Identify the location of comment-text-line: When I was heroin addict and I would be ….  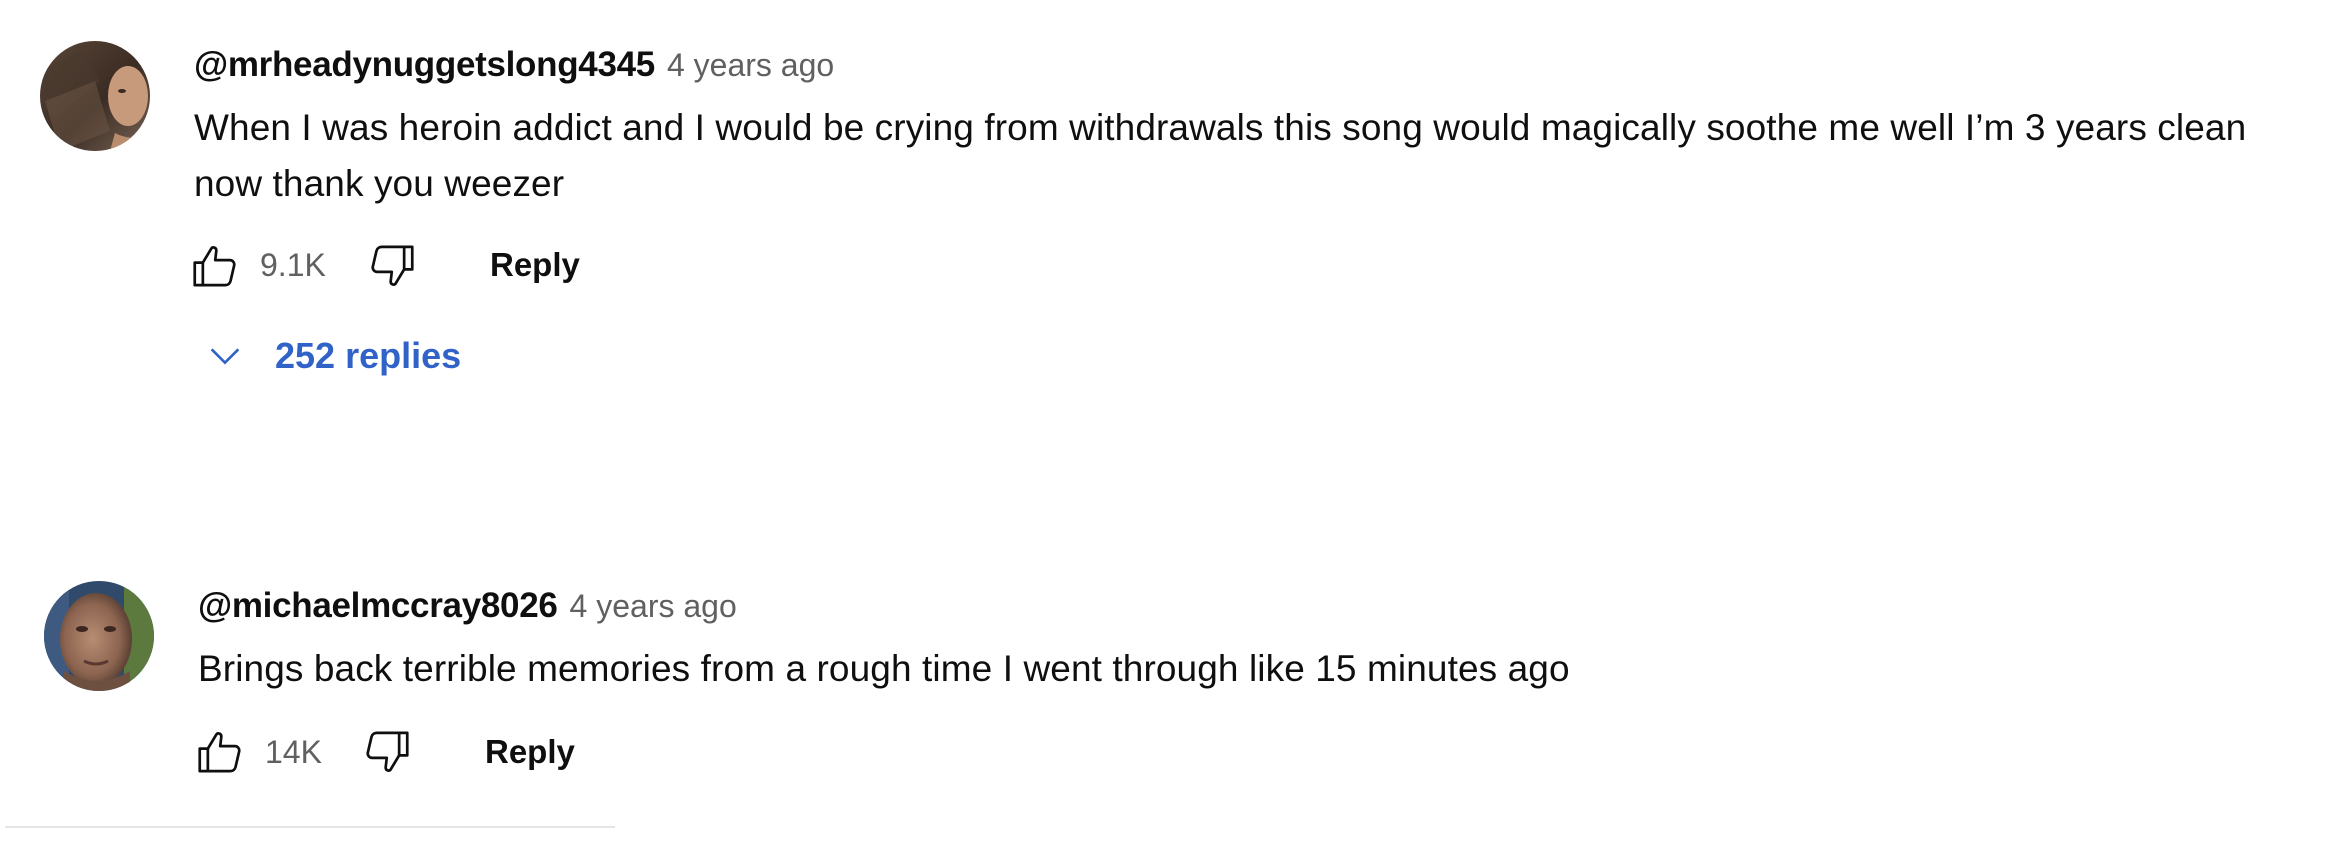
(1220, 127).